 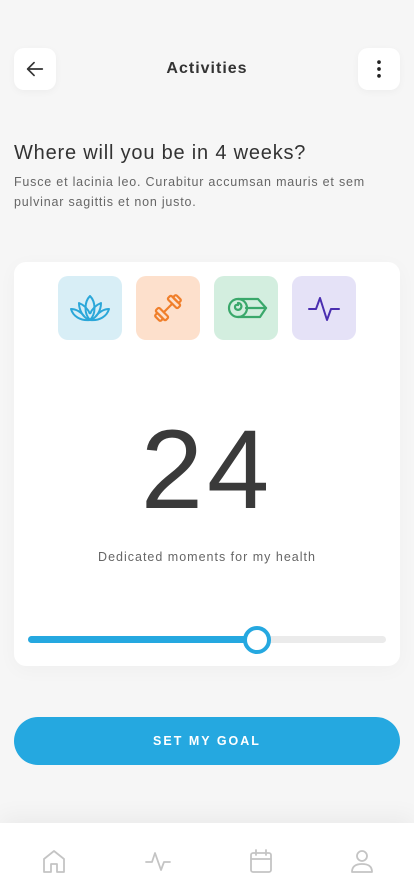 I want to click on more-options-button, so click(x=379, y=69).